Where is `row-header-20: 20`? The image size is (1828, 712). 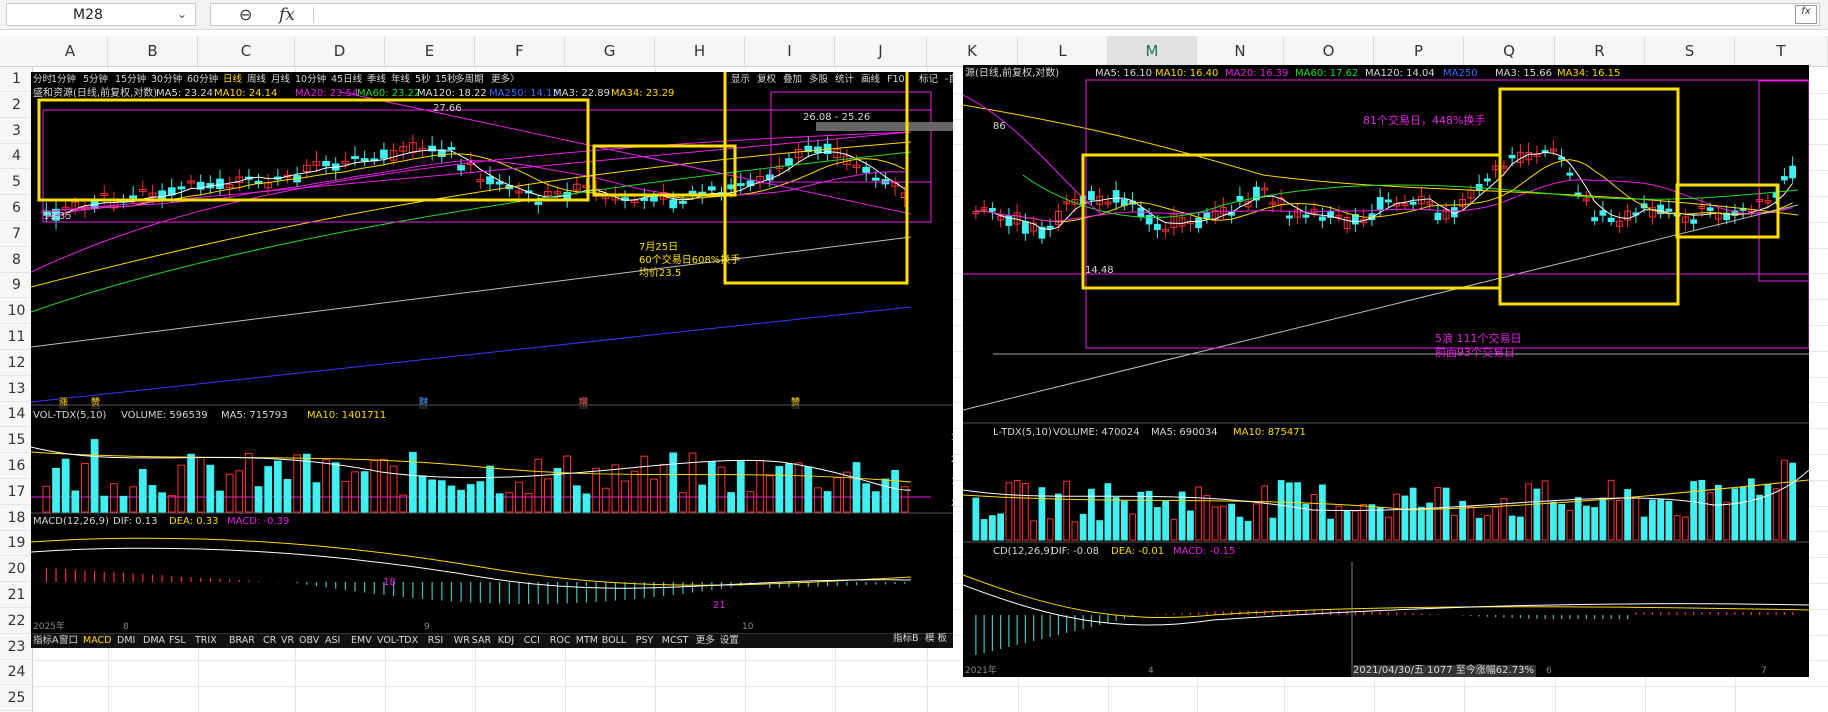 row-header-20: 20 is located at coordinates (16, 570).